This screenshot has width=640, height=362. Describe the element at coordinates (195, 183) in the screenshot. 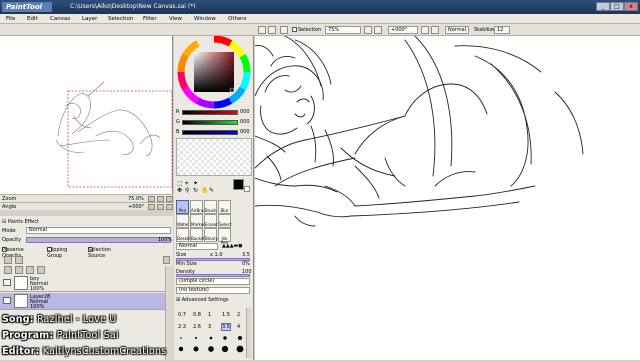

I see `magic-wand-icon: ✦` at that location.